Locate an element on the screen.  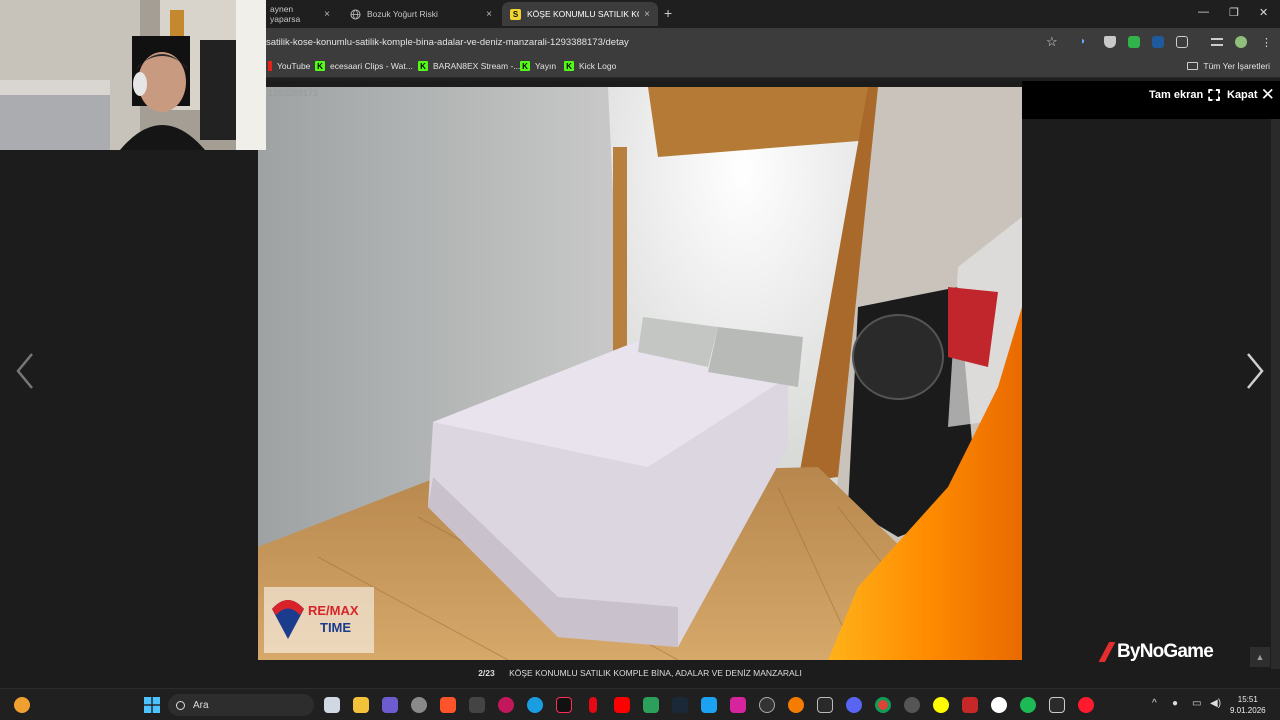
tray-chevron-icon: ^ is located at coordinates (1154, 703).